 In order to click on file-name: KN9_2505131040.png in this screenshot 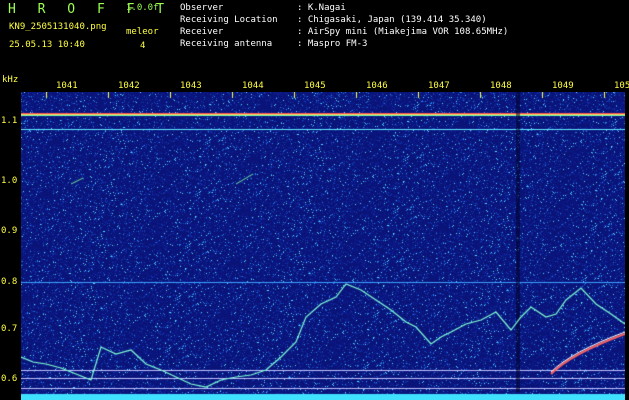, I will do `click(58, 27)`.